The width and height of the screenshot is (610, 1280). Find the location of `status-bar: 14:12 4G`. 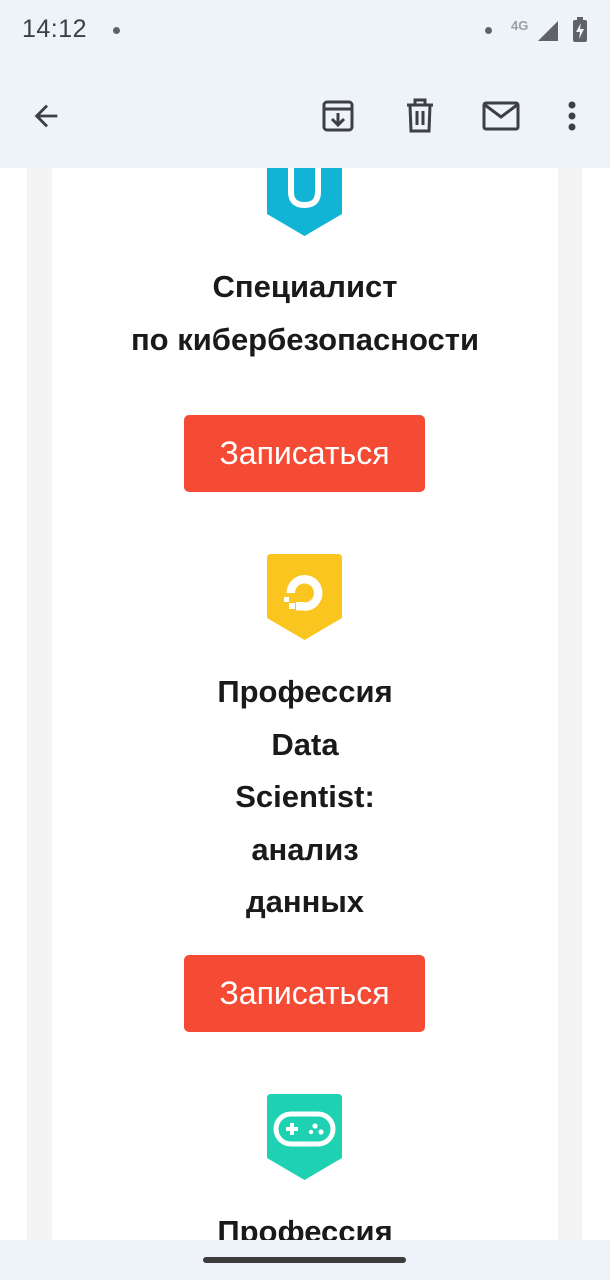

status-bar: 14:12 4G is located at coordinates (305, 32).